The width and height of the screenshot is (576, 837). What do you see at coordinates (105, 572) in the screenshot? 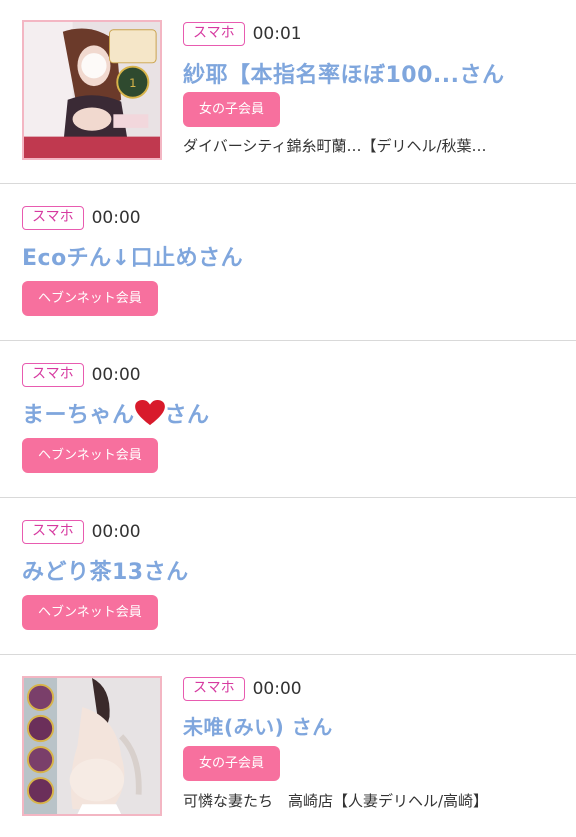
I see `visitor-name: みどり茶13さん` at bounding box center [105, 572].